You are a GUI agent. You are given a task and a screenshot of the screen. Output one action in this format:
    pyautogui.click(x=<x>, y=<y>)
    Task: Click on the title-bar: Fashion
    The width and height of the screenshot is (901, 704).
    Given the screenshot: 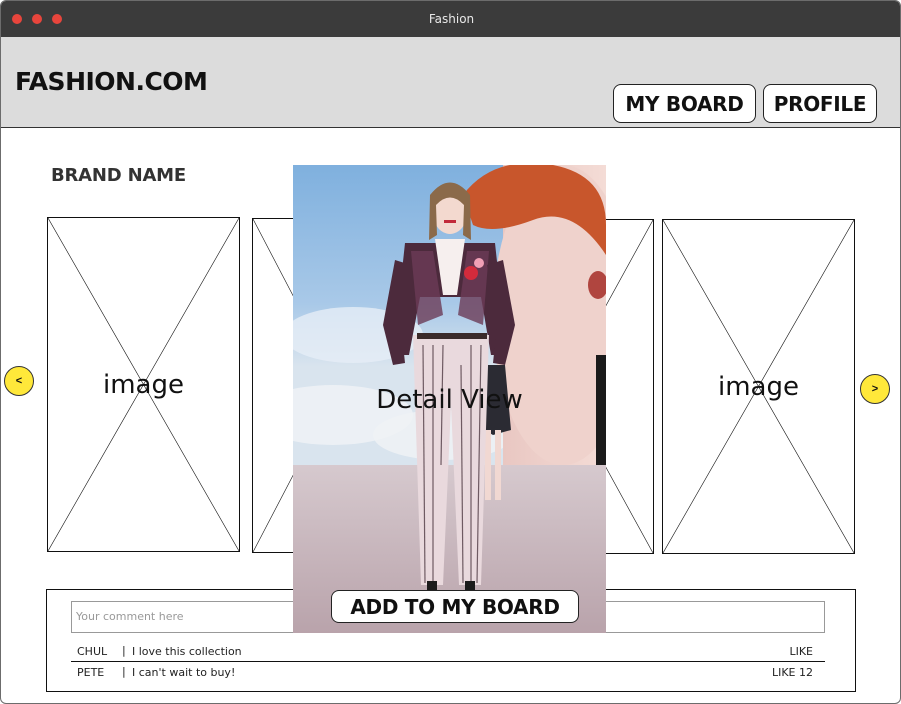 What is the action you would take?
    pyautogui.click(x=450, y=19)
    